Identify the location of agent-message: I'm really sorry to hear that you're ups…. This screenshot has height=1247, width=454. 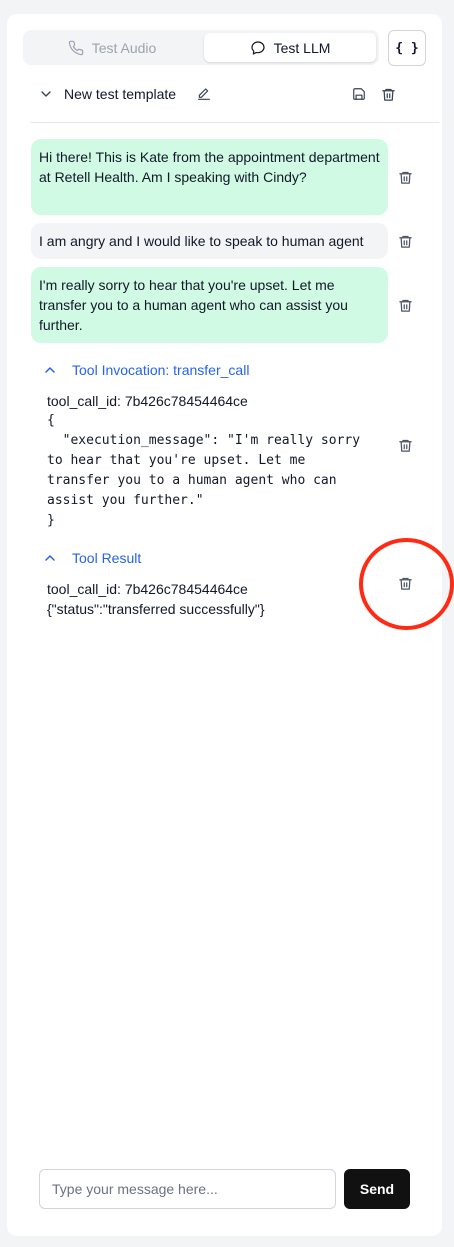
(209, 305).